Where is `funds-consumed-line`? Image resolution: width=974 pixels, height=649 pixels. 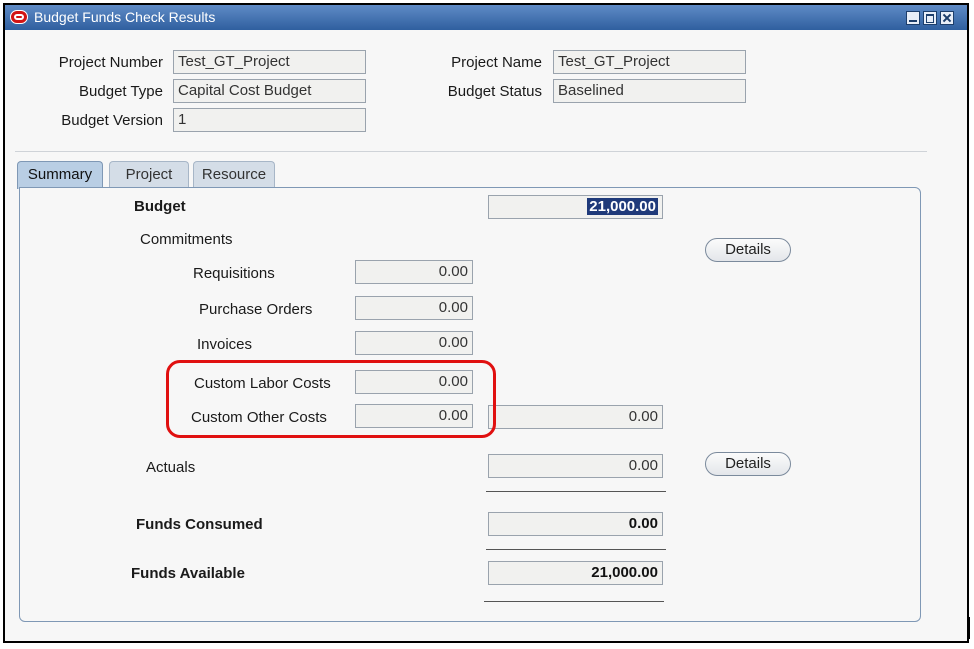
funds-consumed-line is located at coordinates (576, 549).